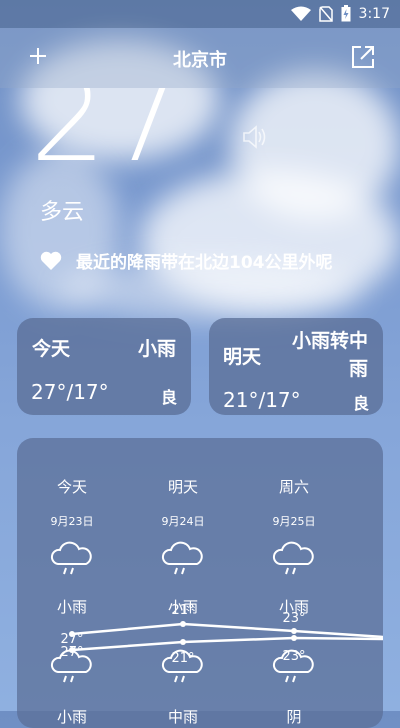  What do you see at coordinates (325, 13) in the screenshot?
I see `no-sim-icon` at bounding box center [325, 13].